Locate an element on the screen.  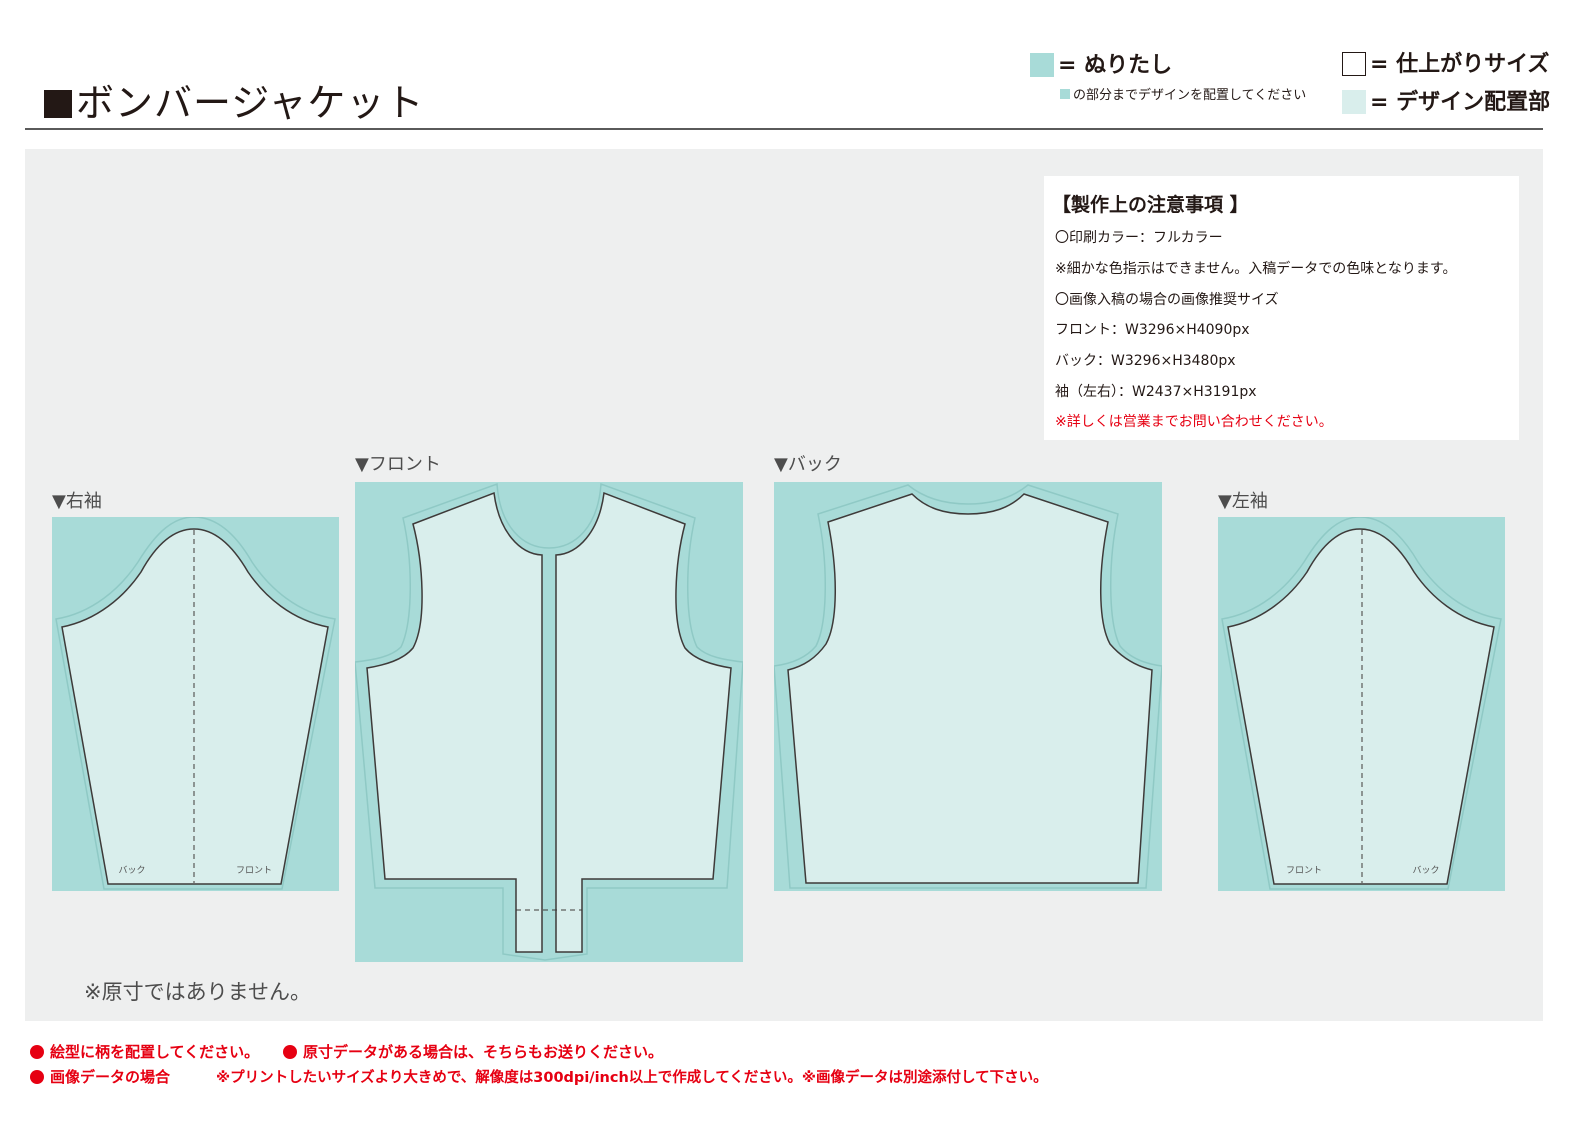
design-area is located at coordinates (970, 688).